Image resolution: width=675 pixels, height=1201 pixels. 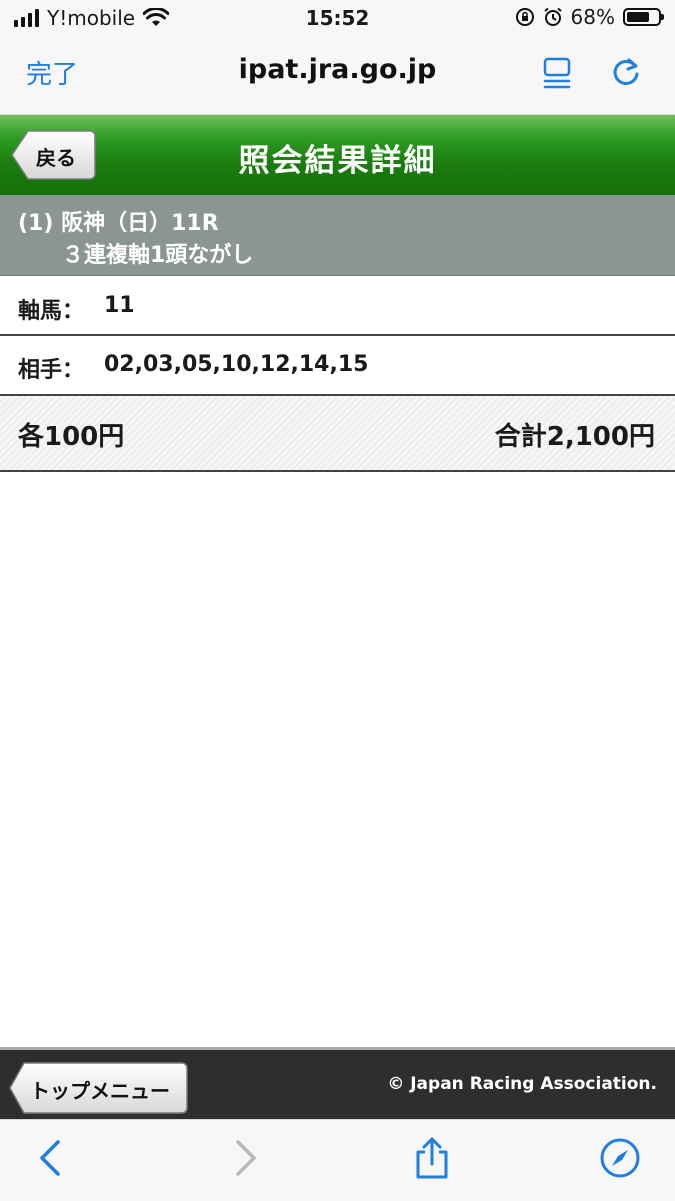 I want to click on footer-bar: トップメニュー © Japan Racing Association., so click(x=337, y=1083).